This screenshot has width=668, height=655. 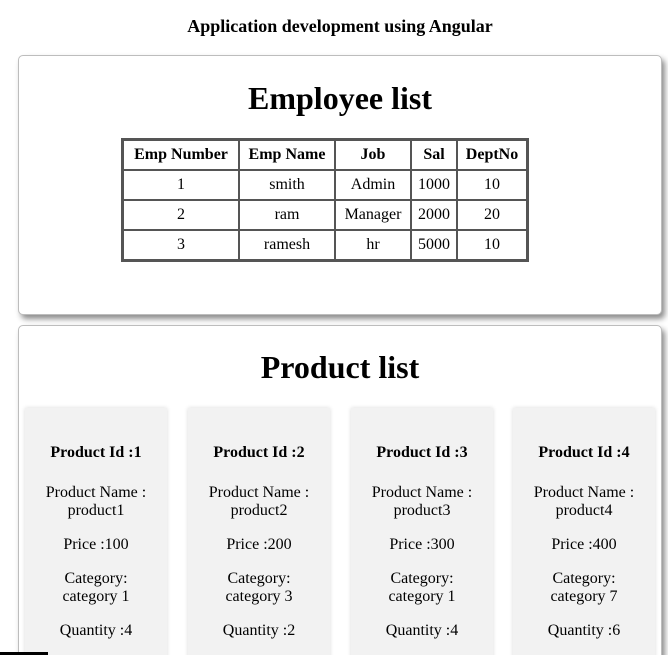 I want to click on product-name: Product Name : product3, so click(x=422, y=502).